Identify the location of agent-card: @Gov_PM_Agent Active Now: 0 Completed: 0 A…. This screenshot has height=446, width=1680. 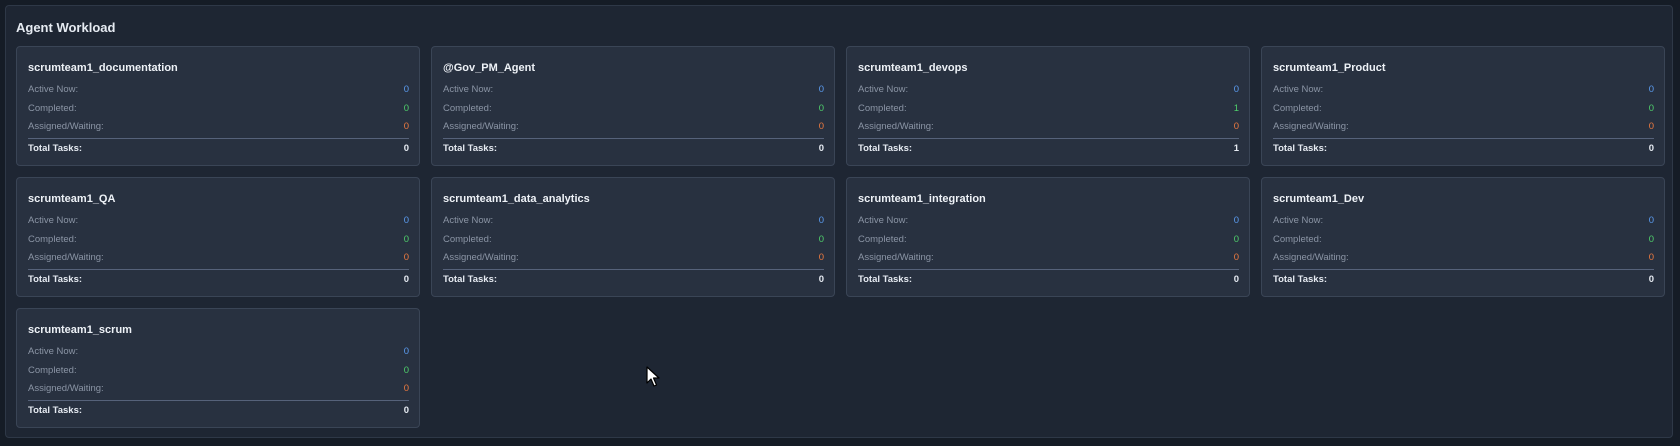
(633, 106).